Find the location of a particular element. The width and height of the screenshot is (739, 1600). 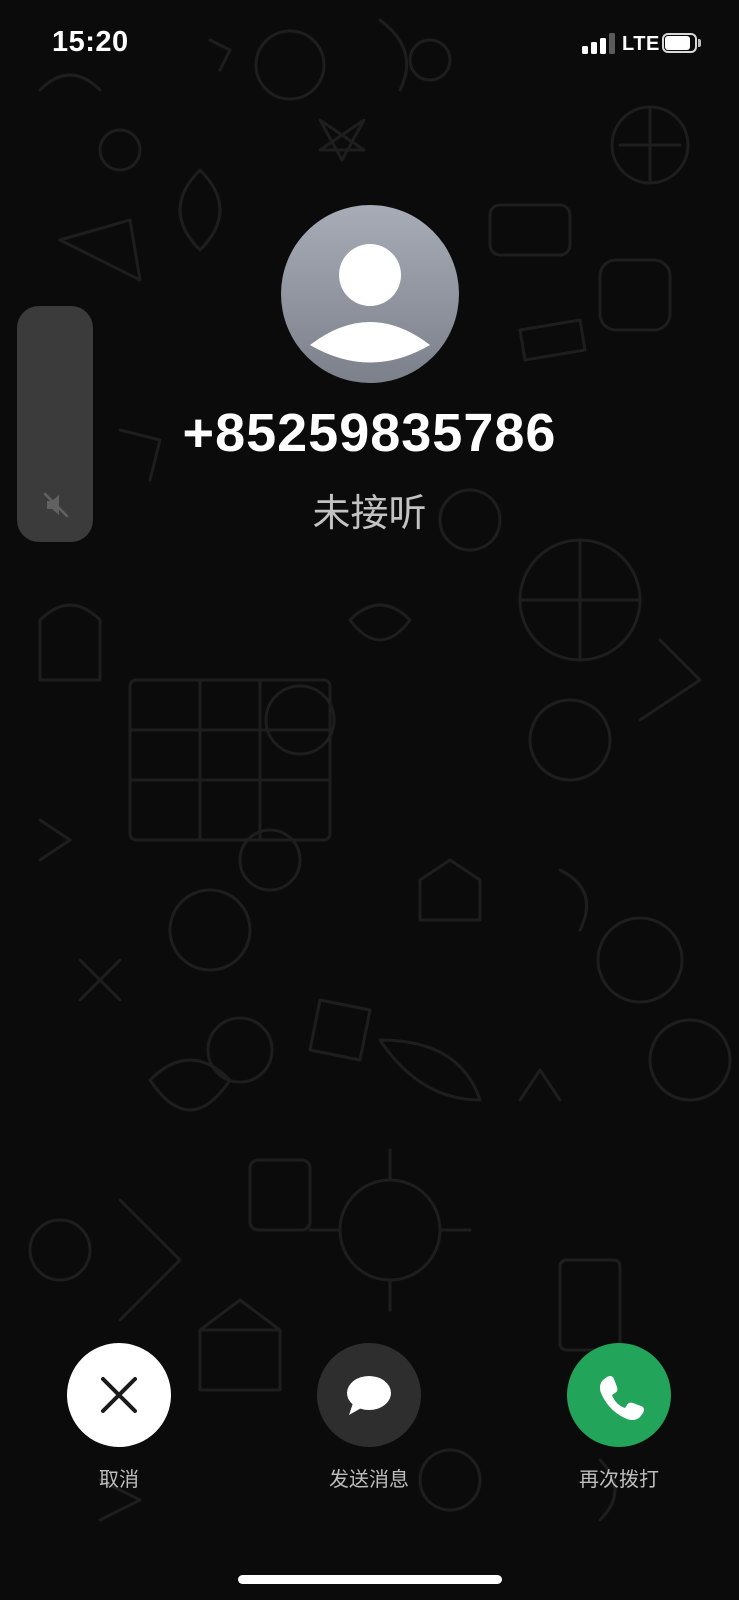

close-icon is located at coordinates (119, 1395).